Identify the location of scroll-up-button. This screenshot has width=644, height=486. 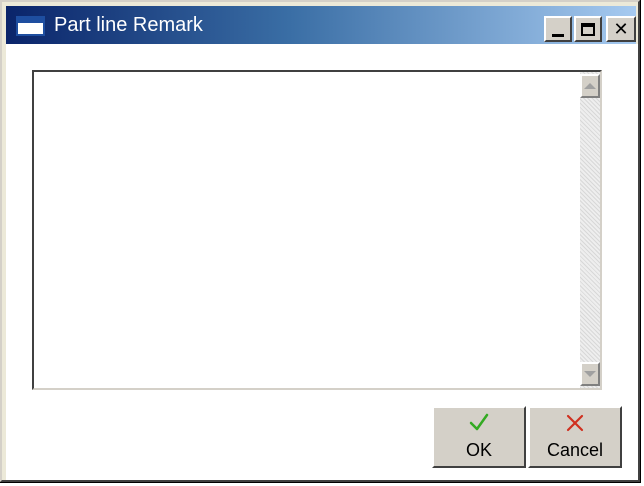
(590, 86).